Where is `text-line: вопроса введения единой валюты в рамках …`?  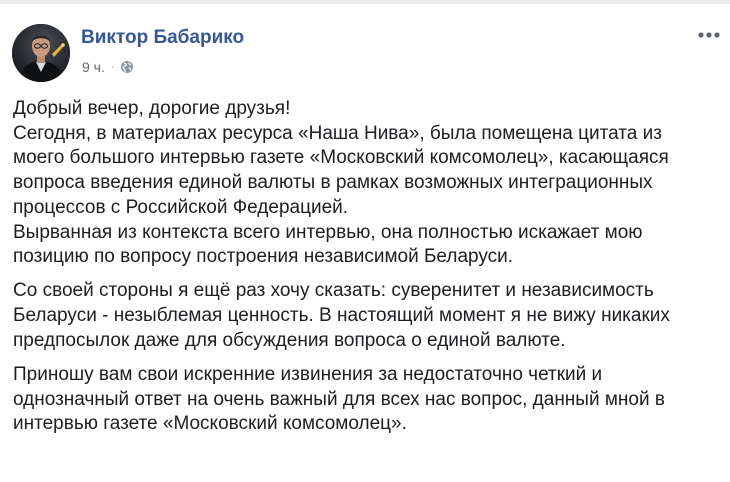 text-line: вопроса введения единой валюты в рамках … is located at coordinates (333, 183).